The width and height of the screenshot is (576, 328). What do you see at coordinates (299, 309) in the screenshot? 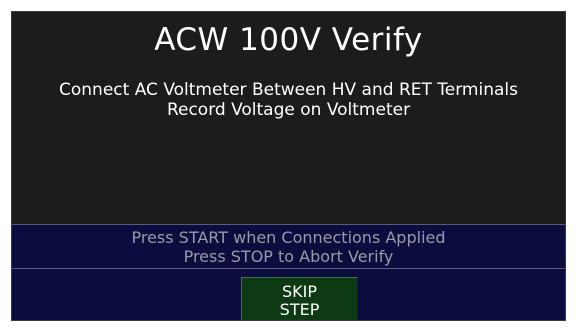
I see `skip-step-label-line2: STEP` at bounding box center [299, 309].